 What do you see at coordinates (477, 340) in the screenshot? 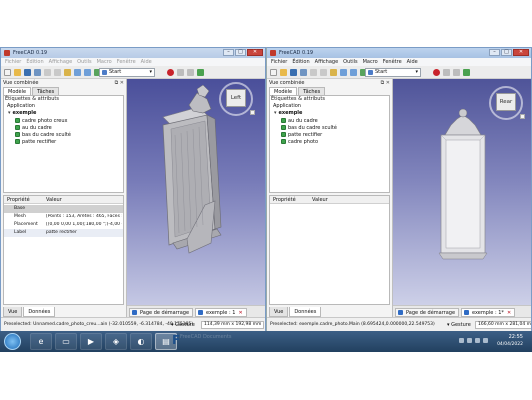
I see `volume-icon` at bounding box center [477, 340].